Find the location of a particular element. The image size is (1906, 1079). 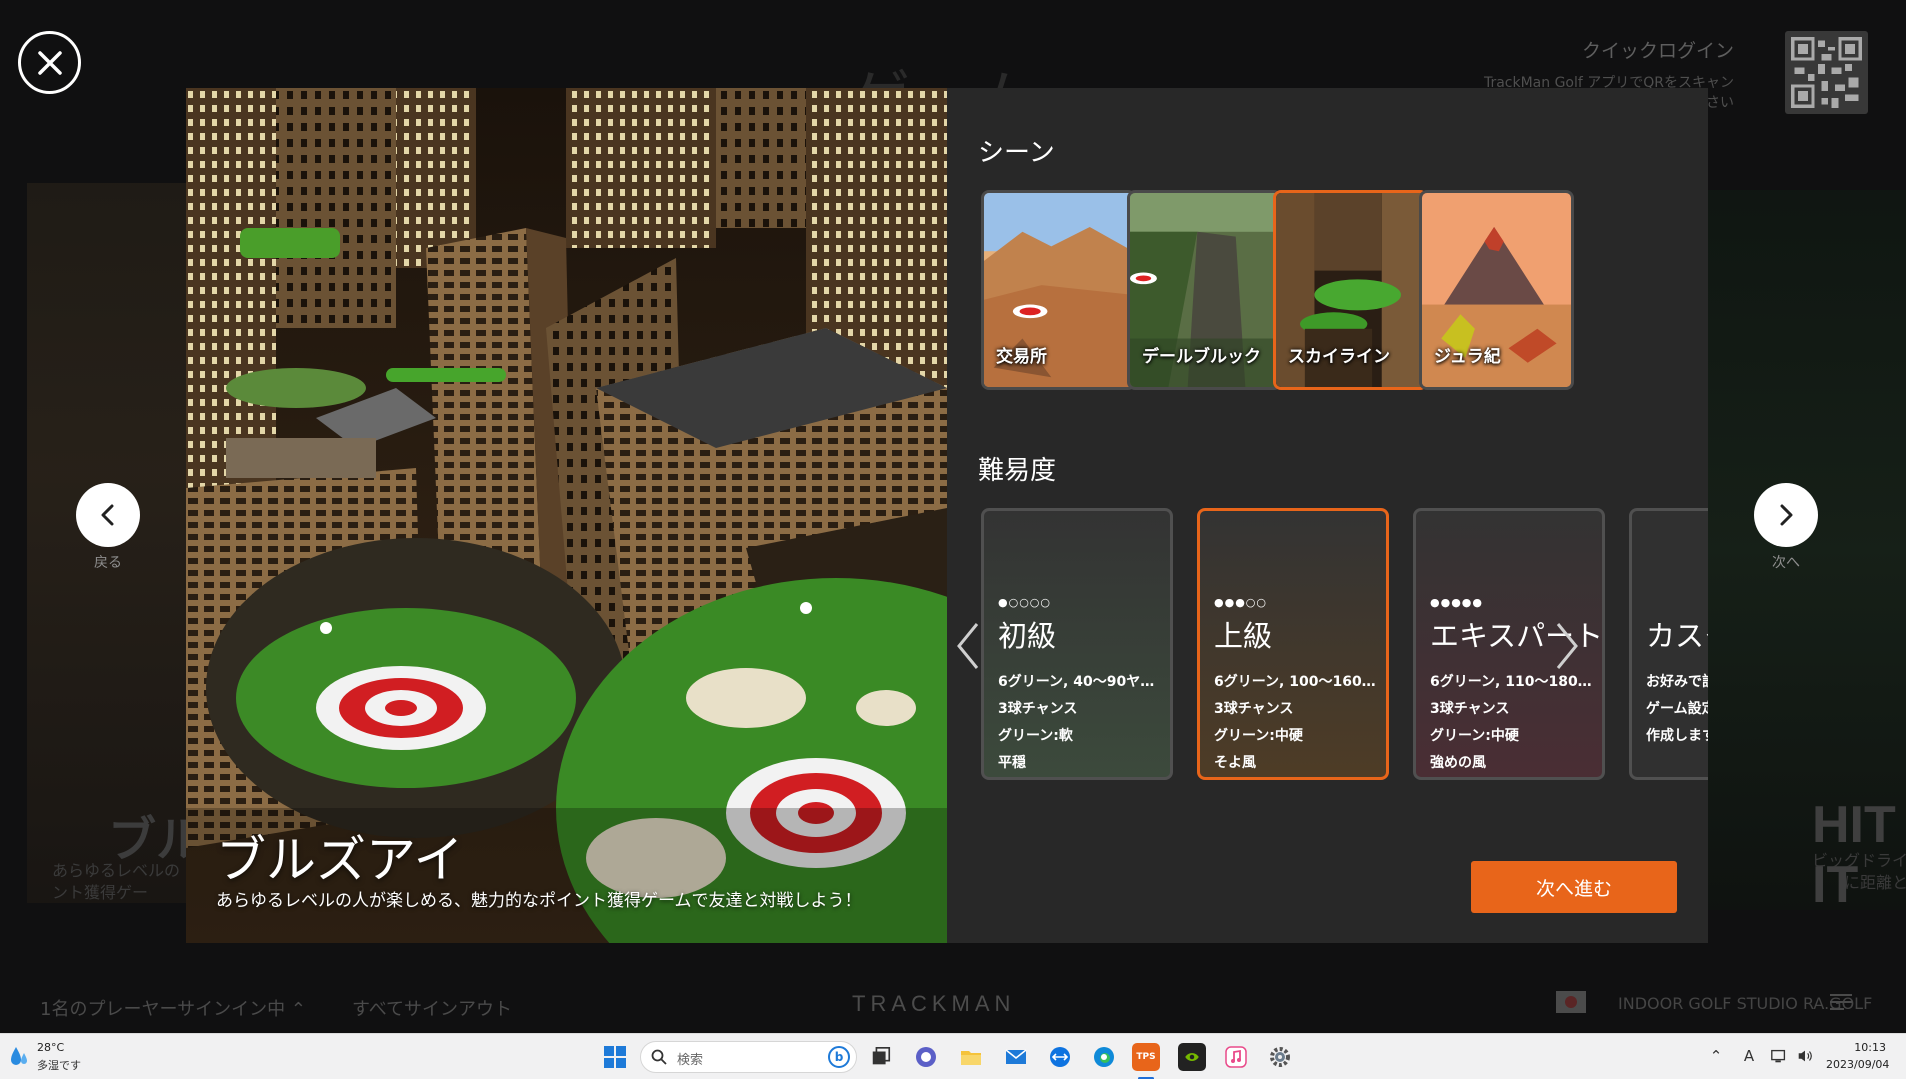

difficulty-detail: お好みで設 is located at coordinates (1677, 682).